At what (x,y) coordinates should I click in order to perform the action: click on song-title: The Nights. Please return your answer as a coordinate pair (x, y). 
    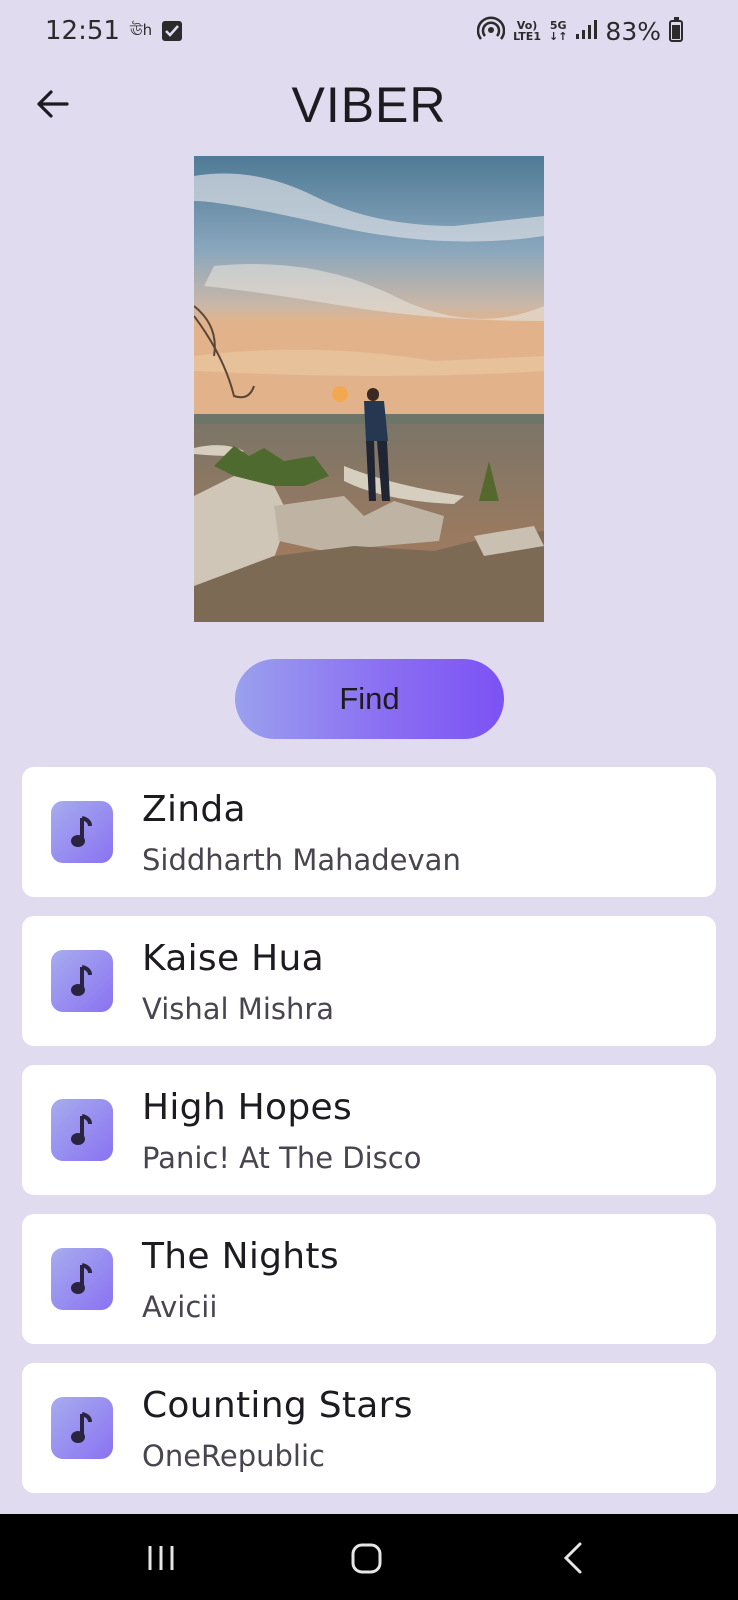
    Looking at the image, I should click on (240, 1256).